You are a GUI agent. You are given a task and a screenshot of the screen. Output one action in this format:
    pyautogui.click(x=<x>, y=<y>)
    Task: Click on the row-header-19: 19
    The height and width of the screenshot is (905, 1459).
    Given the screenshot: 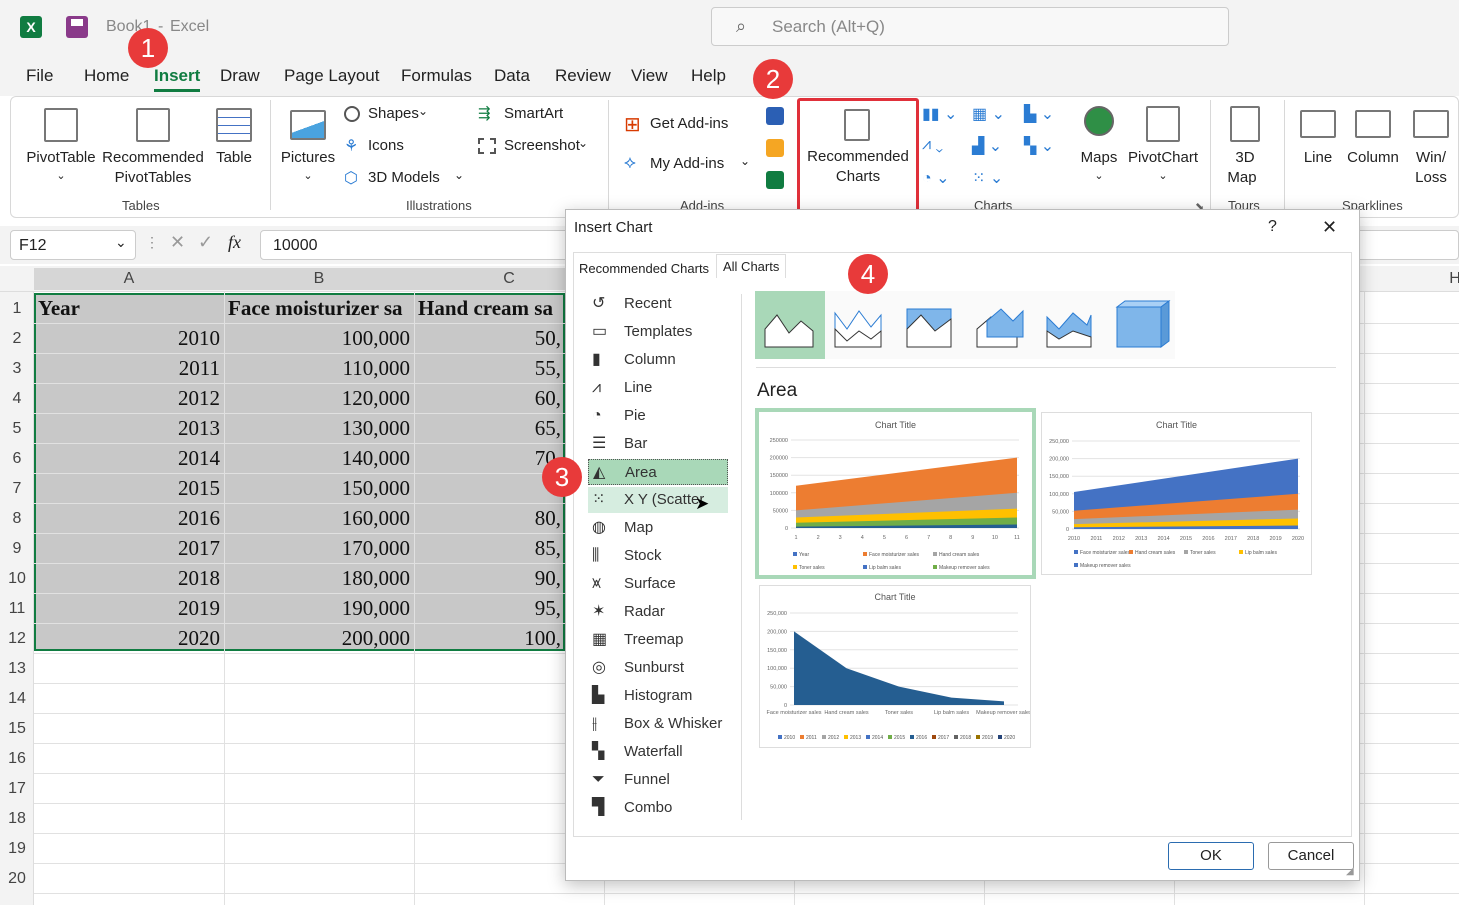 What is the action you would take?
    pyautogui.click(x=17, y=849)
    